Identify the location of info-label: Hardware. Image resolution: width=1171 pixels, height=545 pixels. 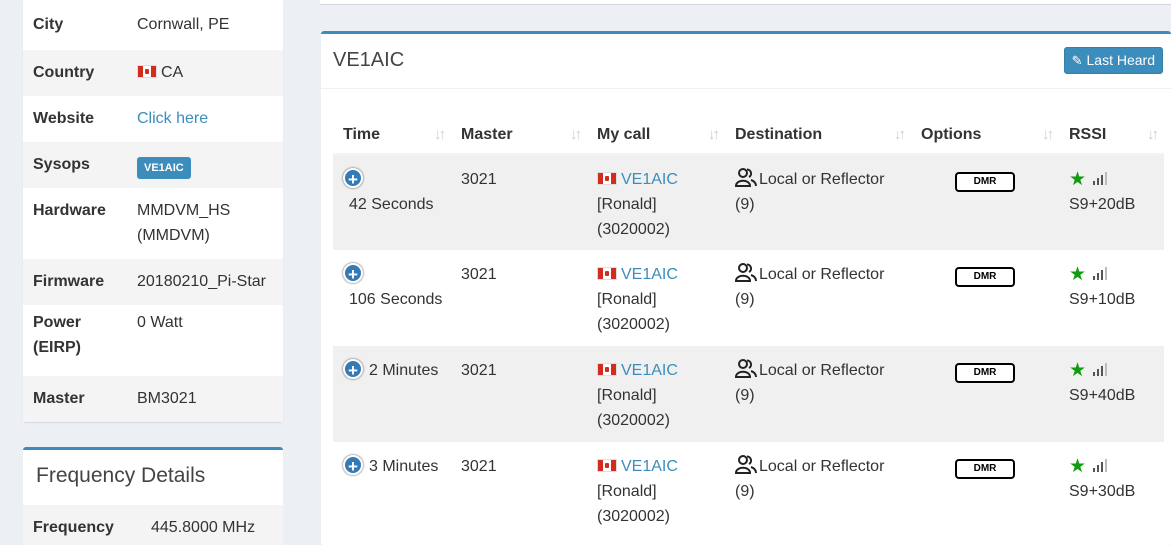
(69, 210).